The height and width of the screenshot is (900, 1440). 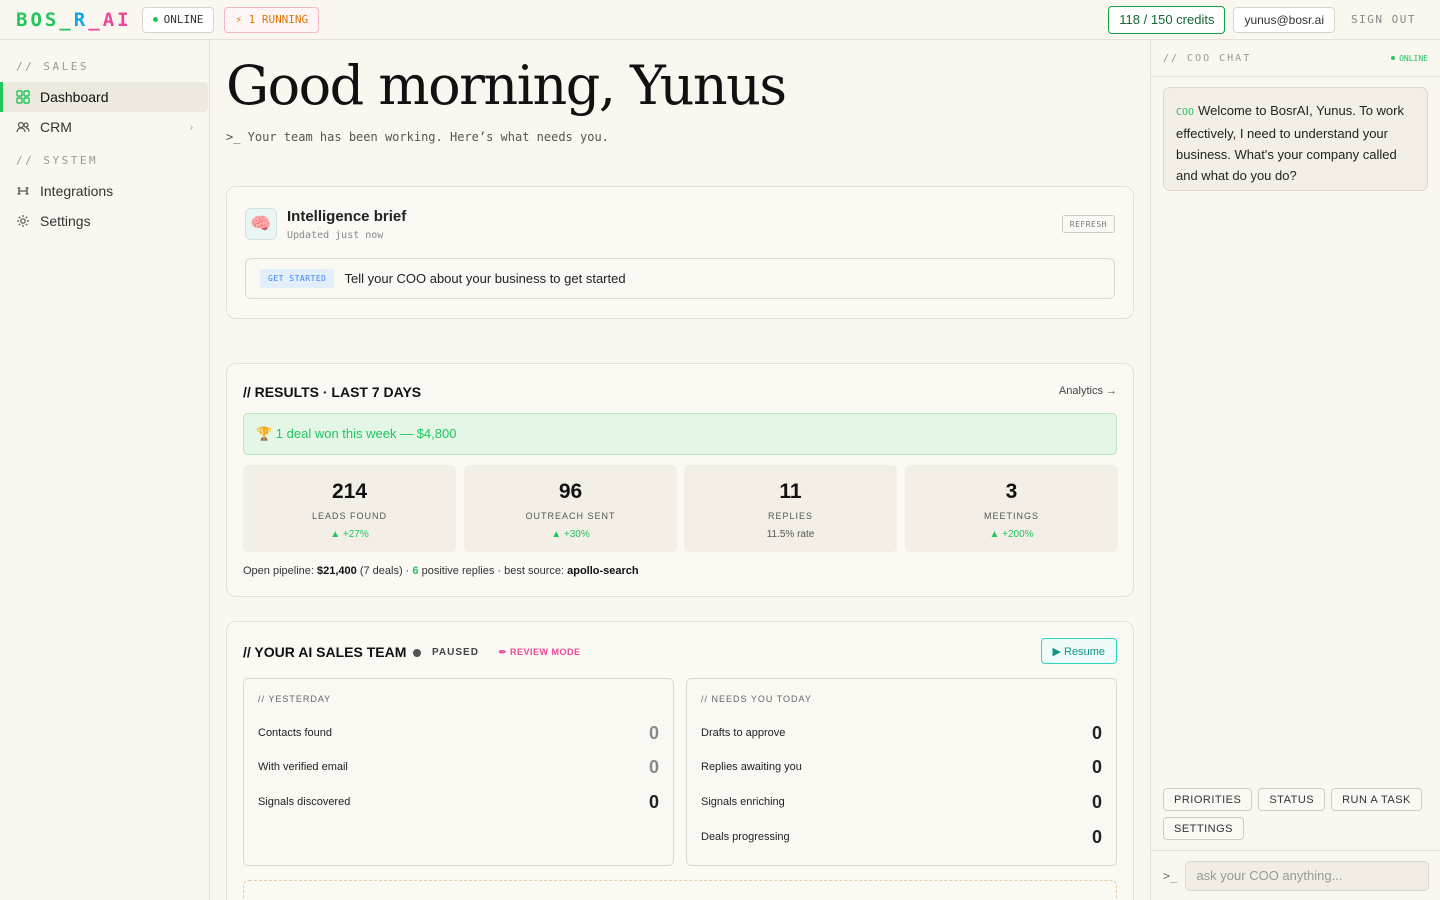 I want to click on quick-settings-button: SETTINGS, so click(x=1204, y=828).